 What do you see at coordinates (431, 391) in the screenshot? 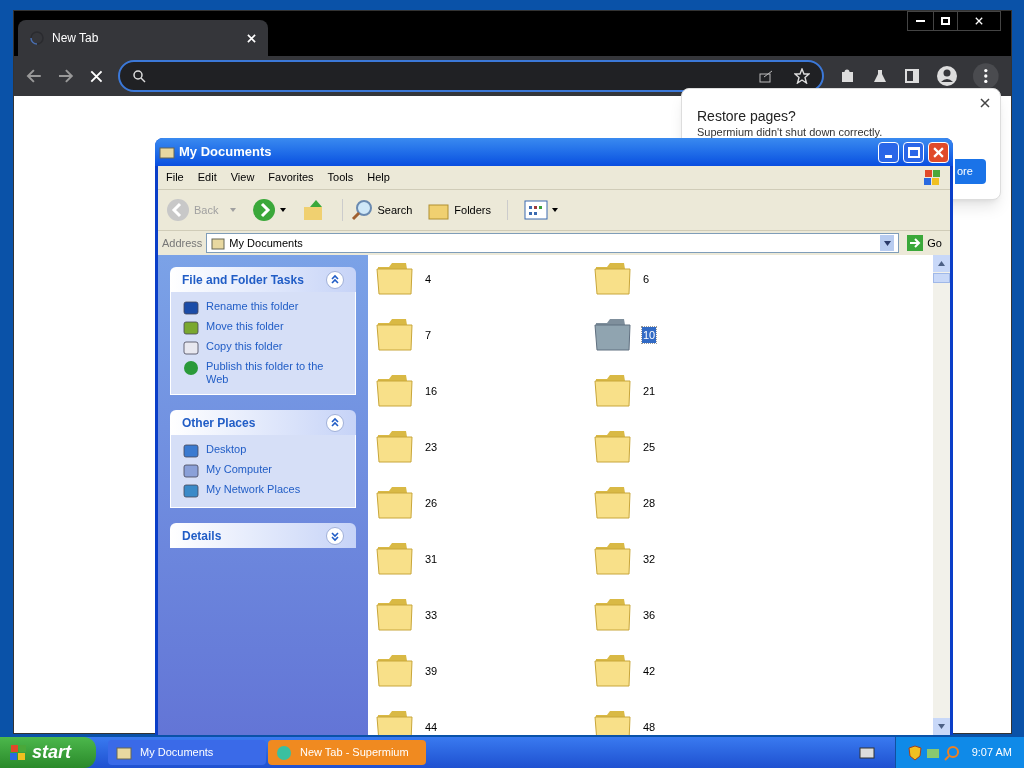
I see `folder-name: 16` at bounding box center [431, 391].